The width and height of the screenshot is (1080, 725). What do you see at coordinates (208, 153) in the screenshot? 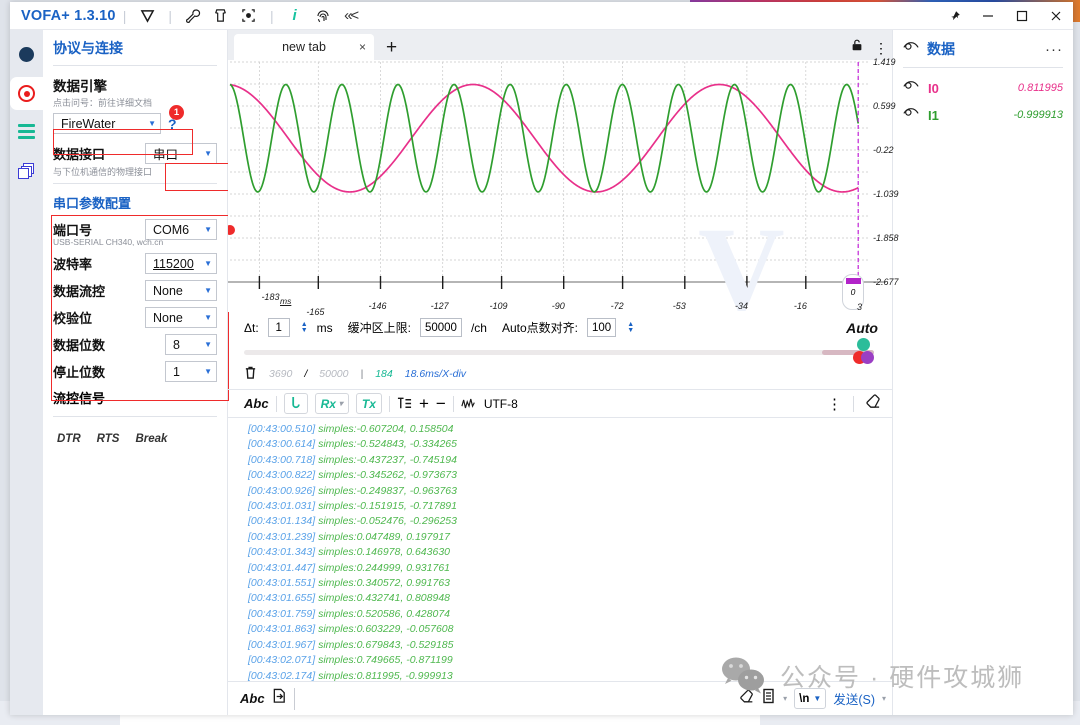
I see `chevron-down-icon: ▼` at bounding box center [208, 153].